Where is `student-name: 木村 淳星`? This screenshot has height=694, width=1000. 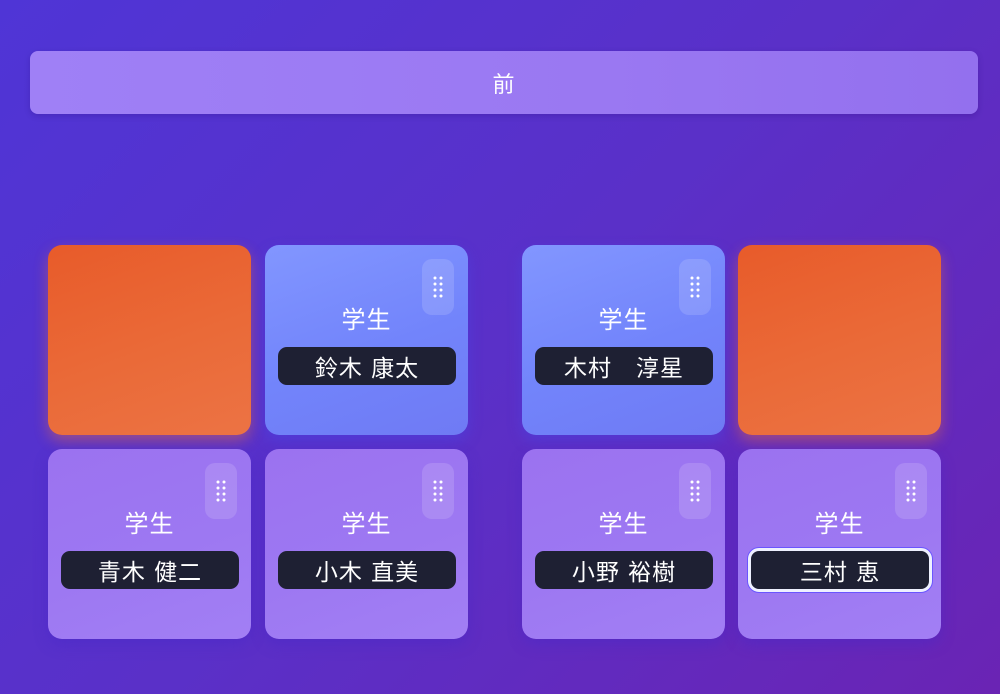 student-name: 木村 淳星 is located at coordinates (624, 366).